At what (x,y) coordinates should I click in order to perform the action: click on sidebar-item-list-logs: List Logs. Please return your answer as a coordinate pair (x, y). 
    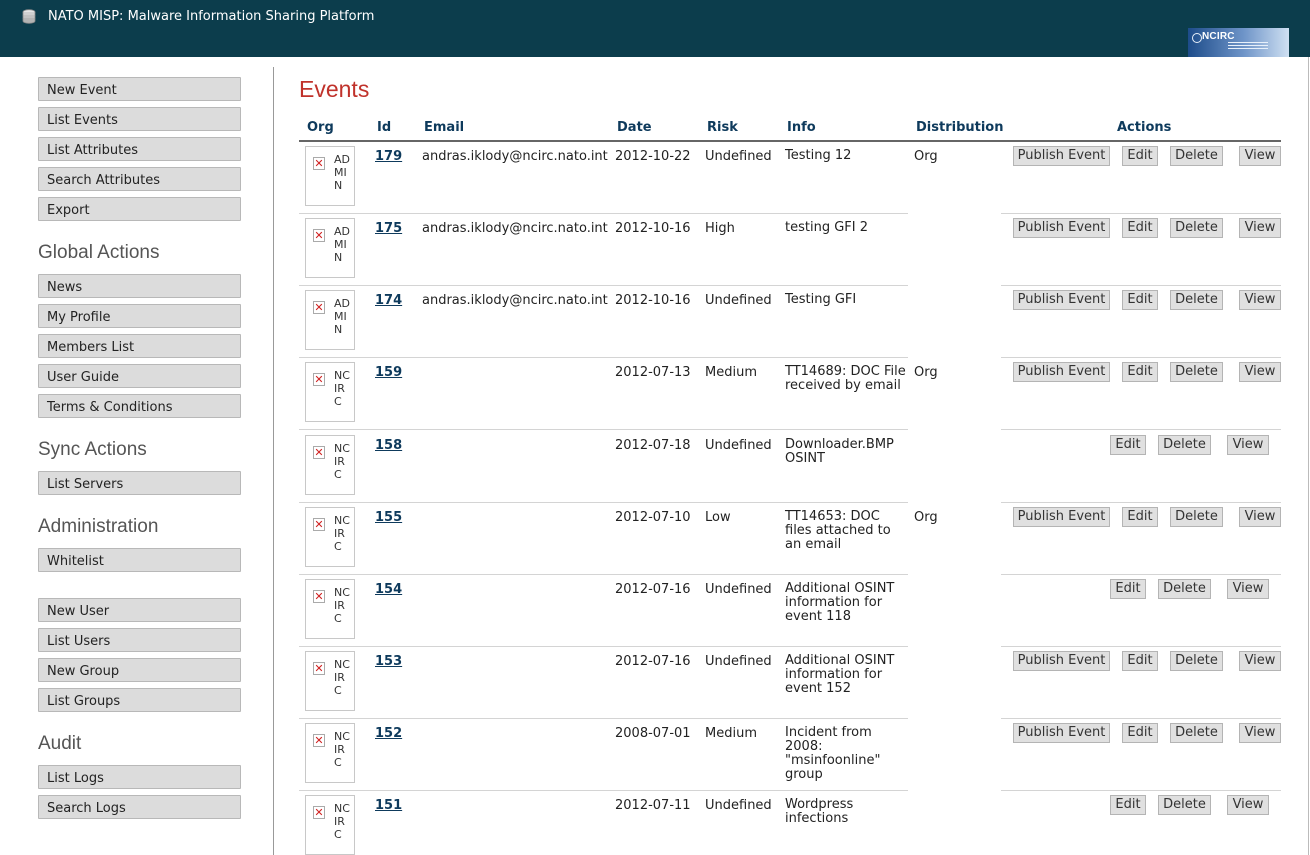
    Looking at the image, I should click on (139, 777).